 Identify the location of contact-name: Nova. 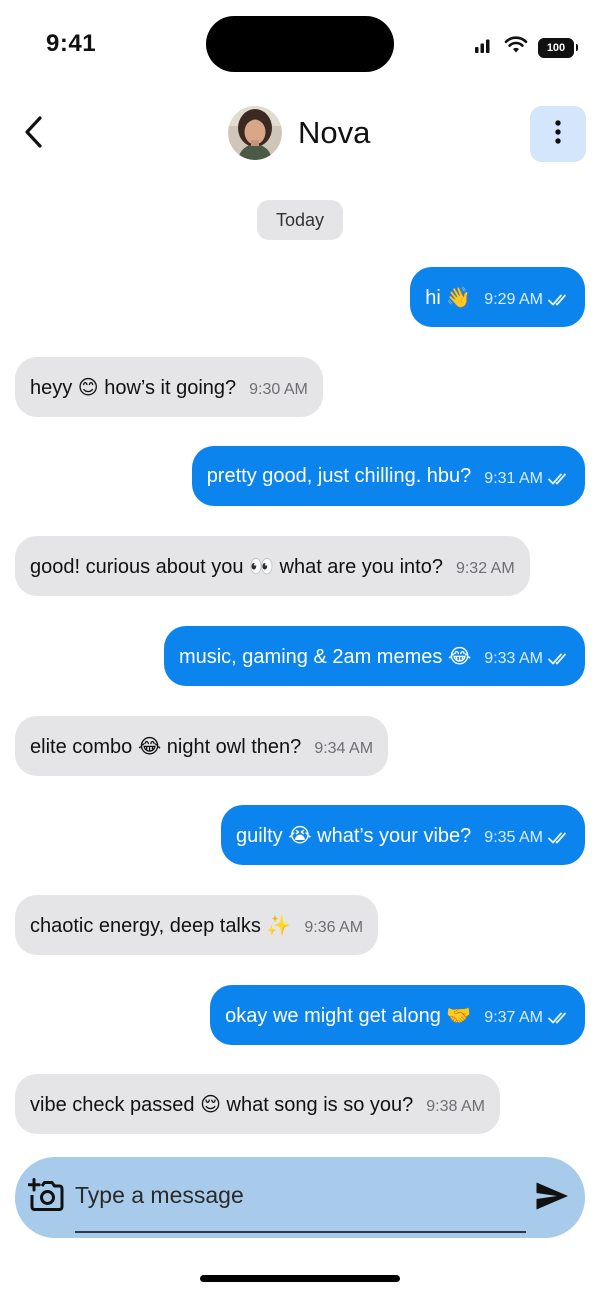
(334, 132).